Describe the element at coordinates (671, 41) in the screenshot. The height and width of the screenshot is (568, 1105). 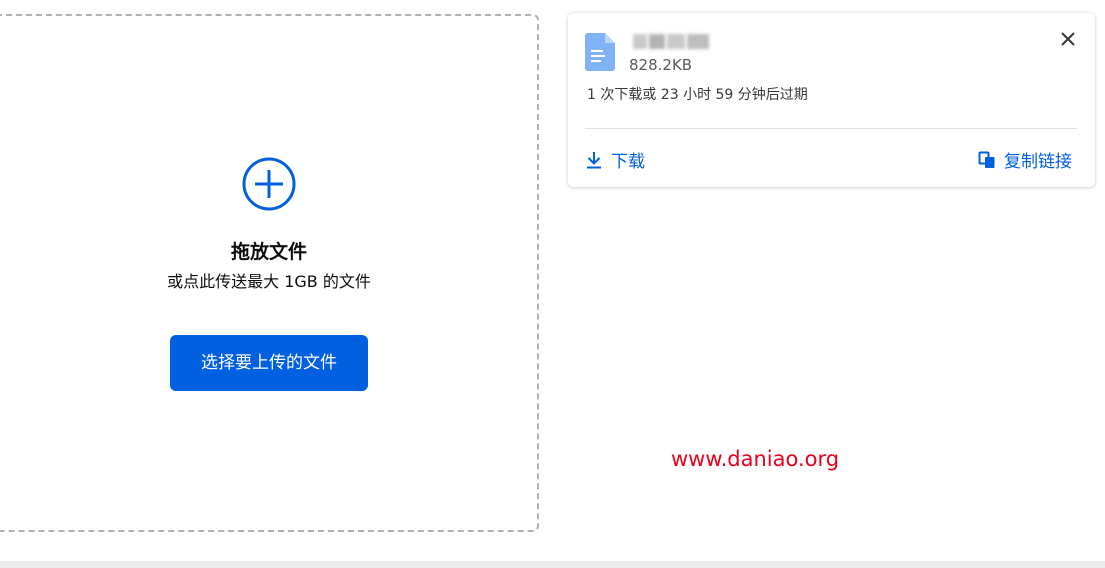
I see `file-name-redacted` at that location.